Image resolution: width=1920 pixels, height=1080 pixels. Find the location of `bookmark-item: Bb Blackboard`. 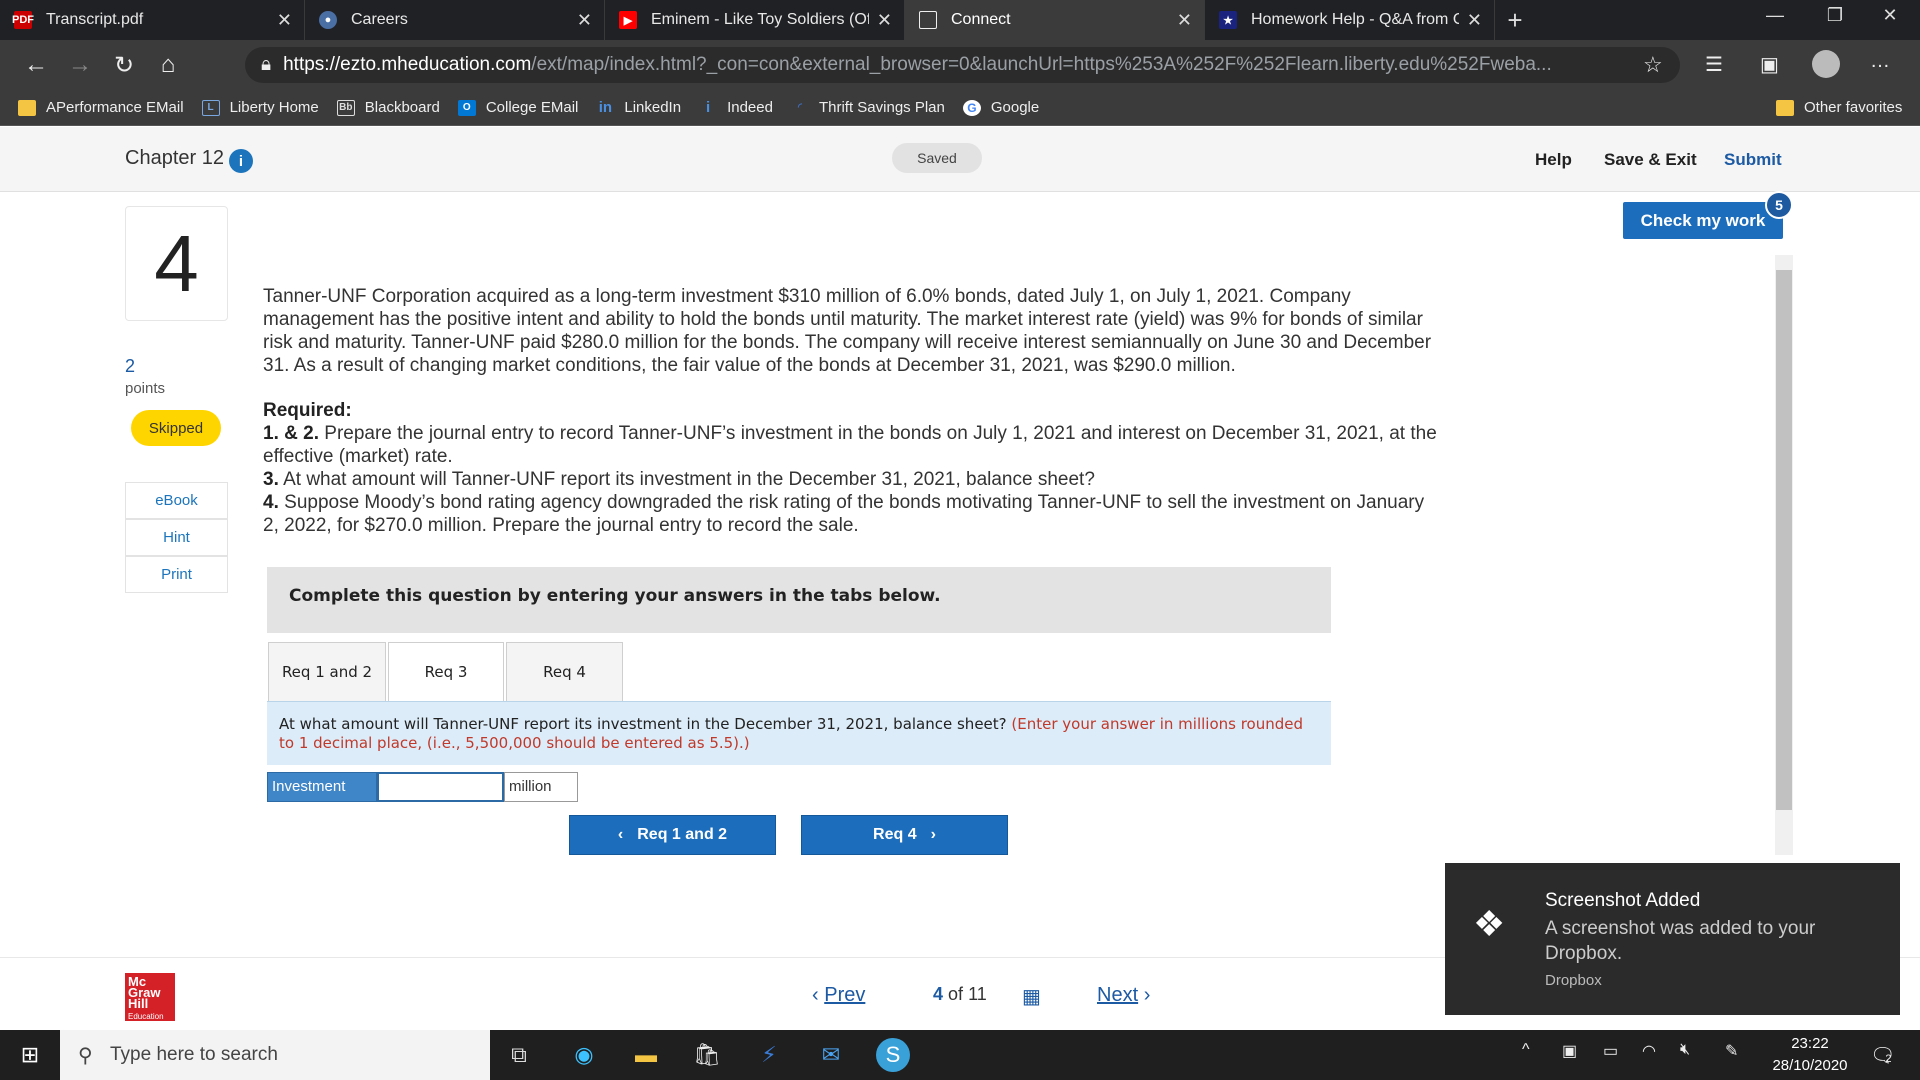

bookmark-item: Bb Blackboard is located at coordinates (388, 107).